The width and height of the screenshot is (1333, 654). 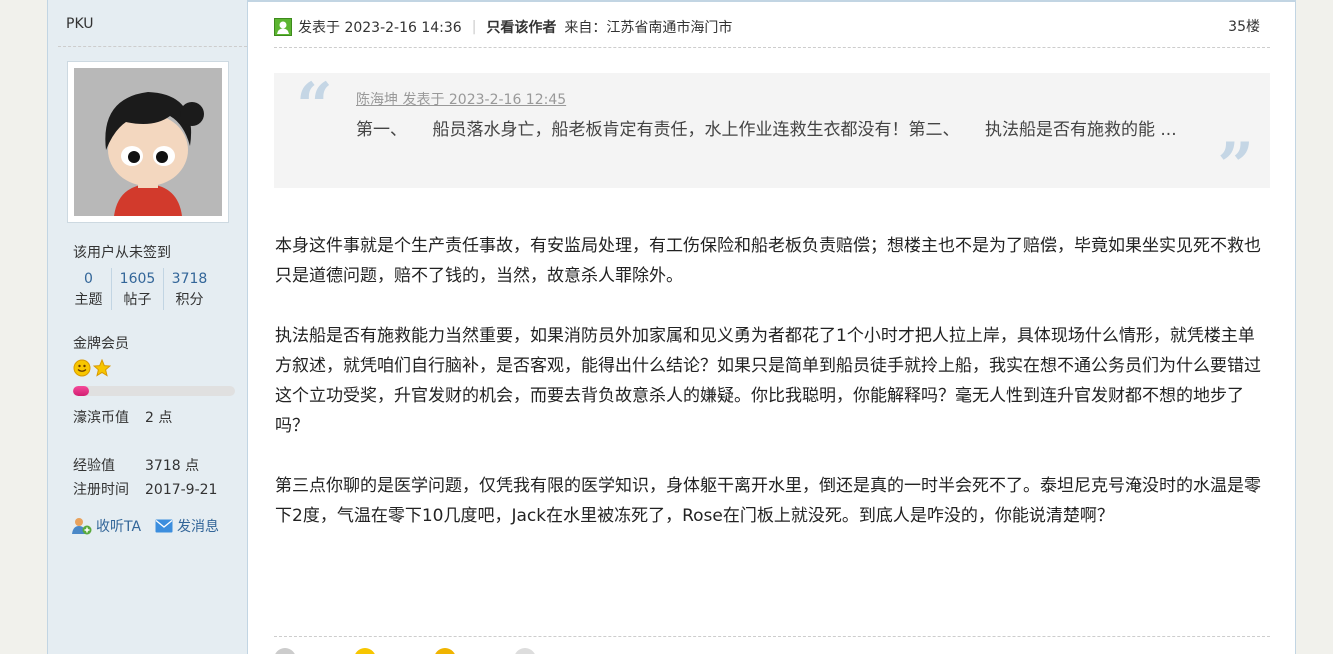 What do you see at coordinates (81, 391) in the screenshot?
I see `rank-progress-fill` at bounding box center [81, 391].